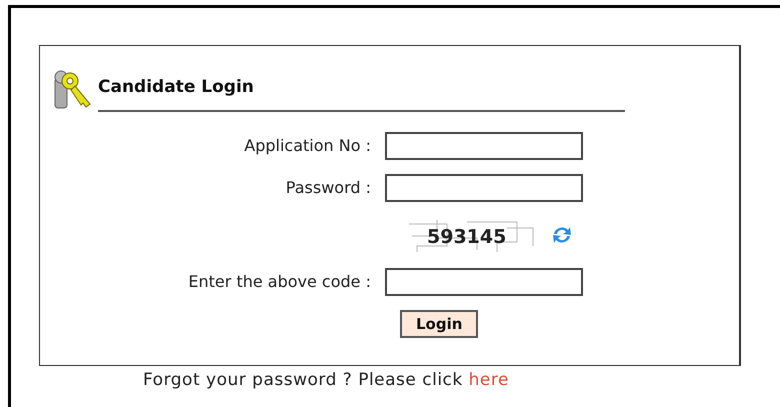  What do you see at coordinates (307, 145) in the screenshot?
I see `field-label: Application No :` at bounding box center [307, 145].